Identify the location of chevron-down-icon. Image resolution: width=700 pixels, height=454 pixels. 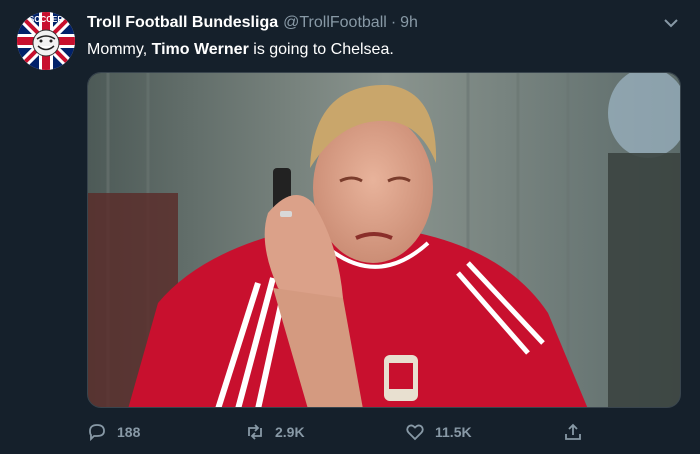
(671, 23).